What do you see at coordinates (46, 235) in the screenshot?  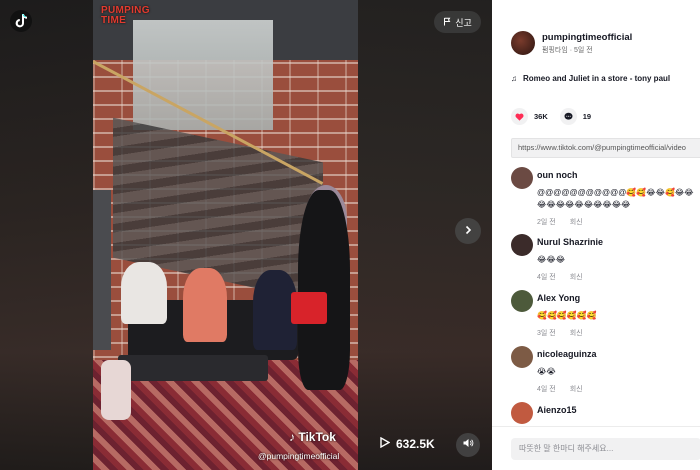 I see `blurred-background-left` at bounding box center [46, 235].